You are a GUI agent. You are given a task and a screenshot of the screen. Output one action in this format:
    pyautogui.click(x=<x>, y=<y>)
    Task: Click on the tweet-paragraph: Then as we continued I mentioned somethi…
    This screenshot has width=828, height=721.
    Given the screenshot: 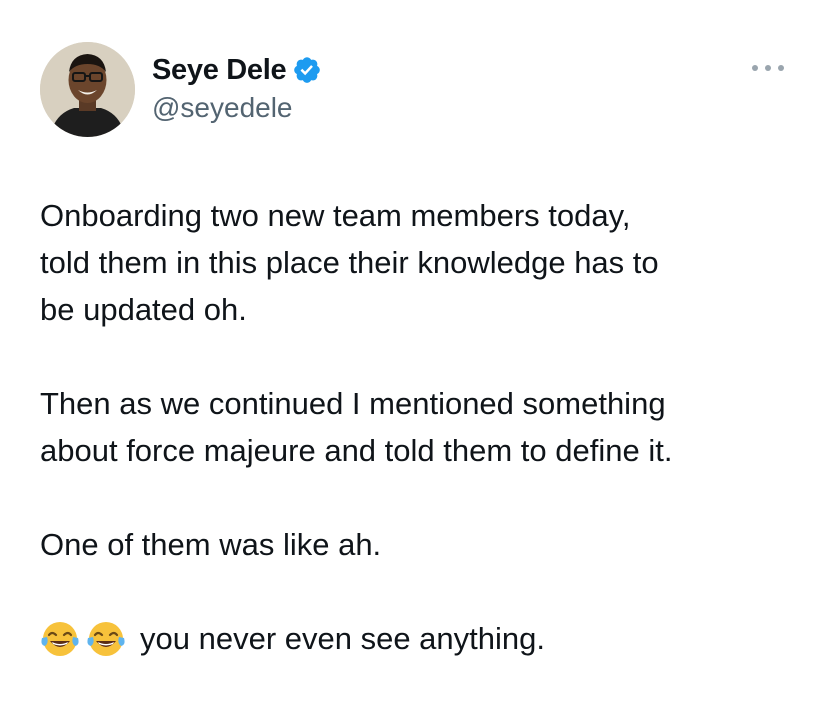 What is the action you would take?
    pyautogui.click(x=356, y=427)
    